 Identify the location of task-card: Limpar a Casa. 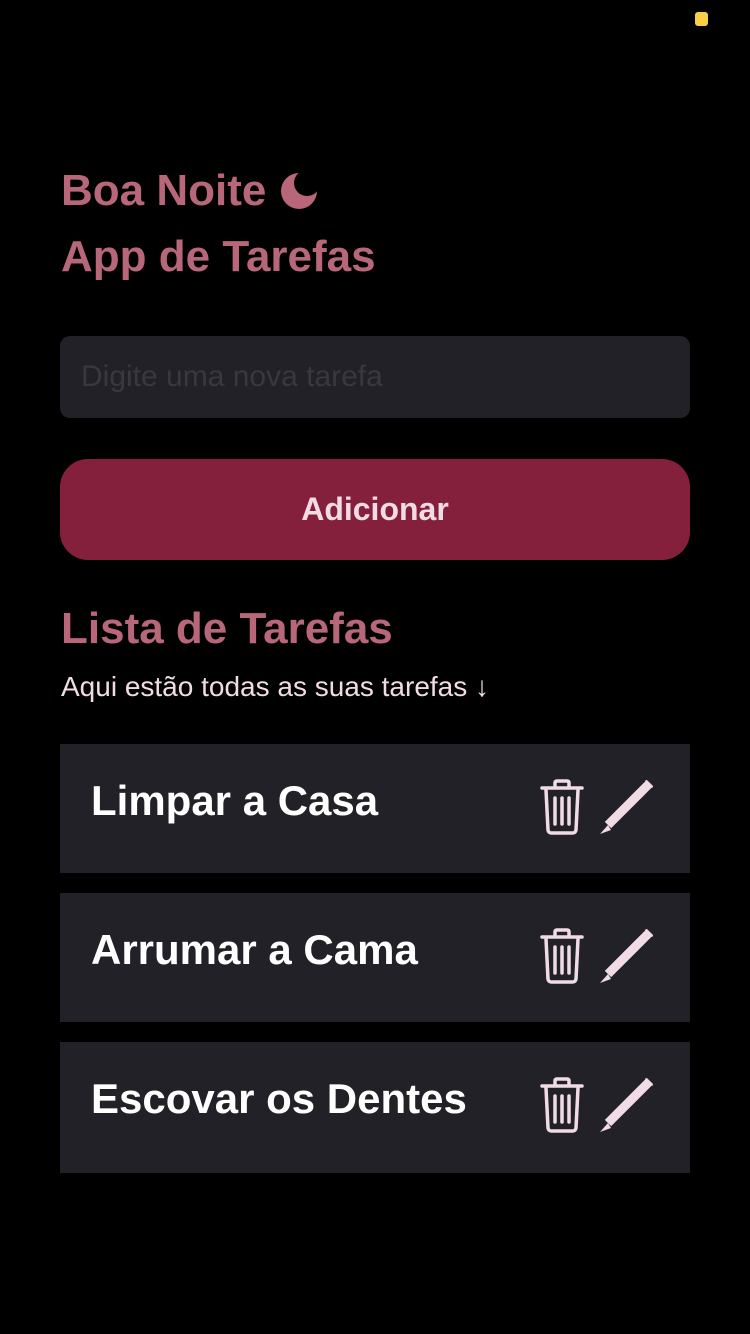
(375, 808).